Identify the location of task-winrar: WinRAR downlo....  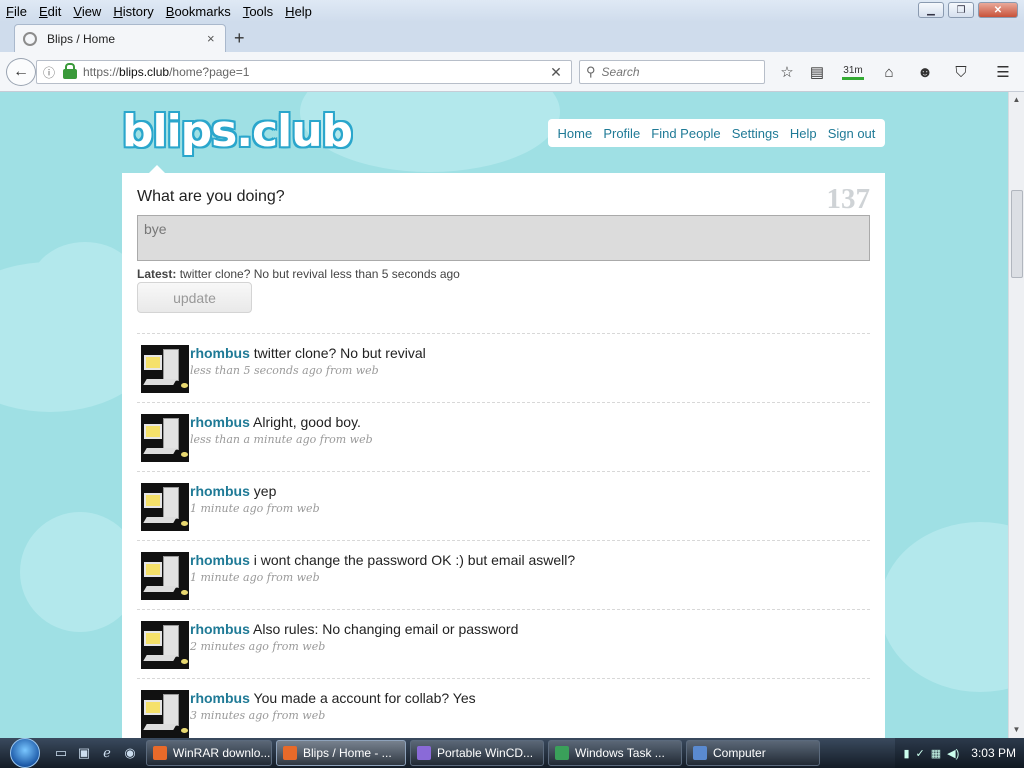
(209, 753).